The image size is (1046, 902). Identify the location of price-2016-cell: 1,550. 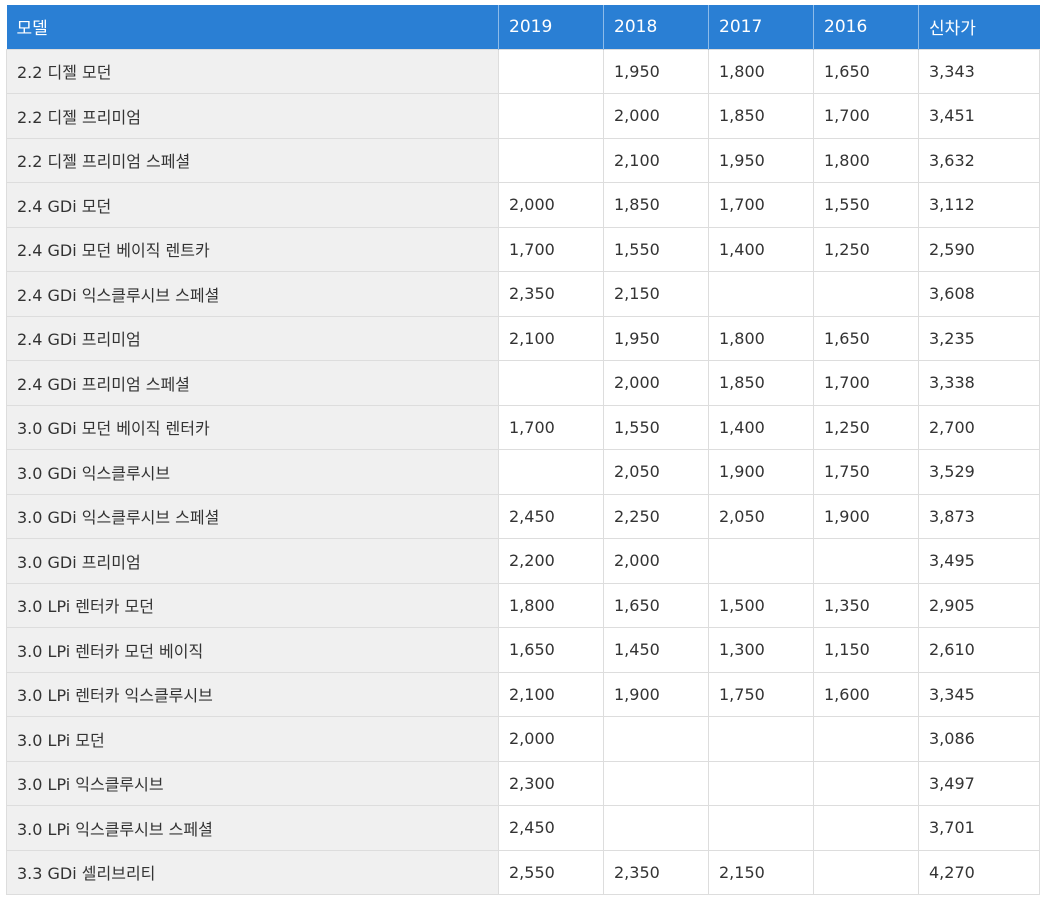
(866, 204).